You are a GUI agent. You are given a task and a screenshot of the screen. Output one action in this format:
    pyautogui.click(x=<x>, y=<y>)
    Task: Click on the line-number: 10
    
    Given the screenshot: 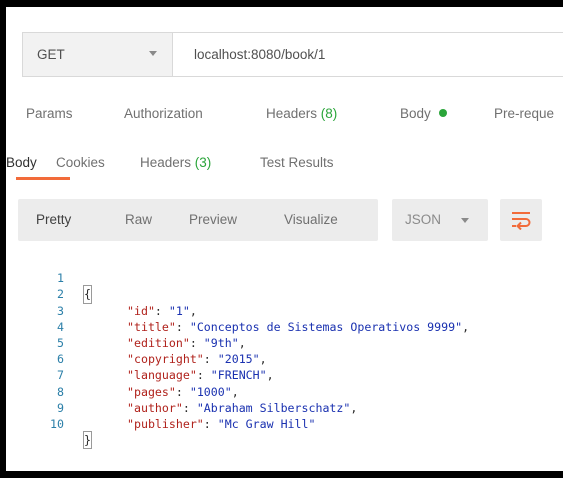 What is the action you would take?
    pyautogui.click(x=57, y=423)
    